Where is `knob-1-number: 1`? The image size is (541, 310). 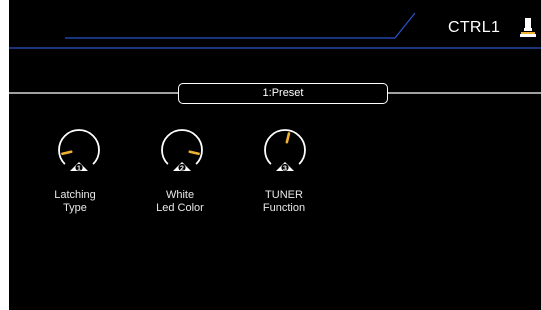 knob-1-number: 1 is located at coordinates (79, 169).